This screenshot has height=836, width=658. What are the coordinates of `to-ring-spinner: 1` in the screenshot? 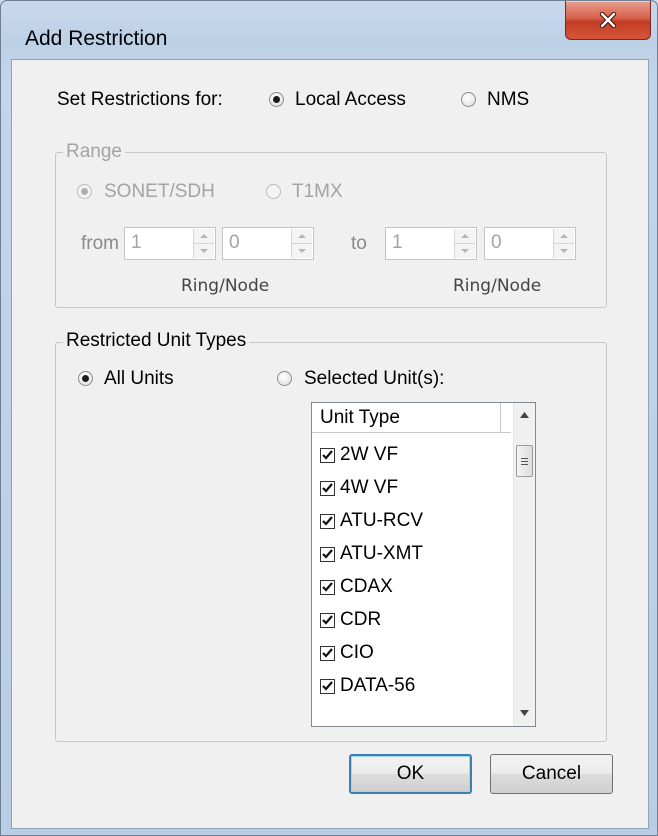 It's located at (431, 243).